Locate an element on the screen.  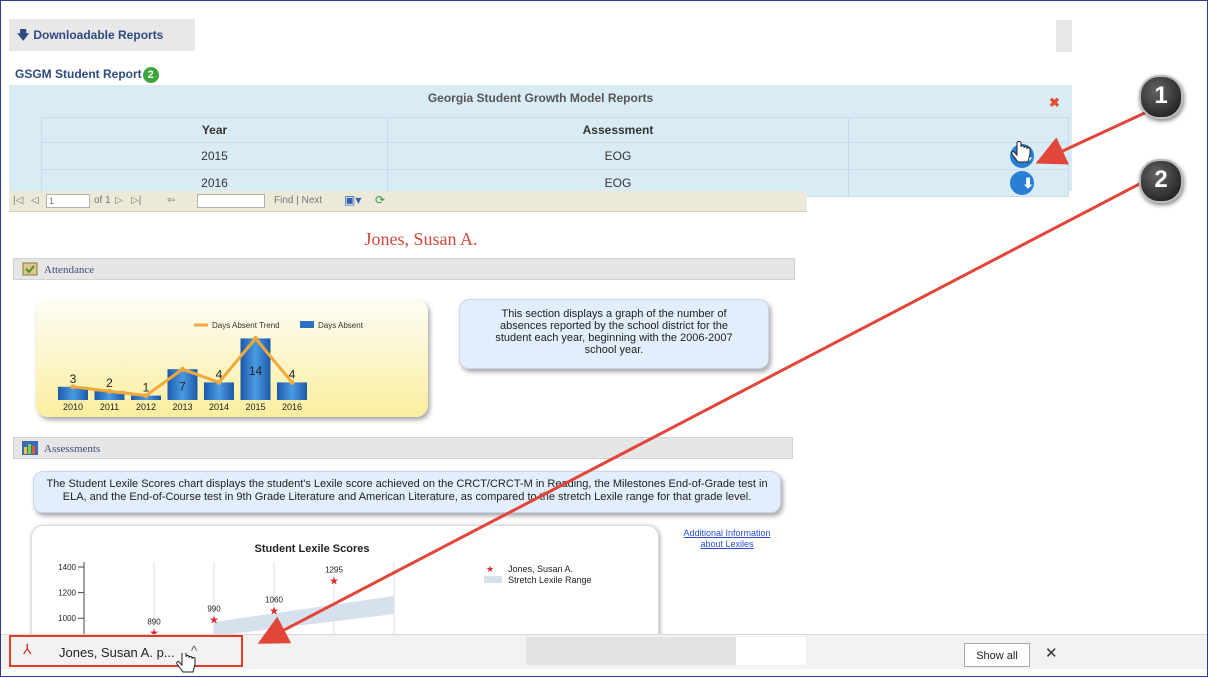
page-count: of 1 is located at coordinates (102, 200).